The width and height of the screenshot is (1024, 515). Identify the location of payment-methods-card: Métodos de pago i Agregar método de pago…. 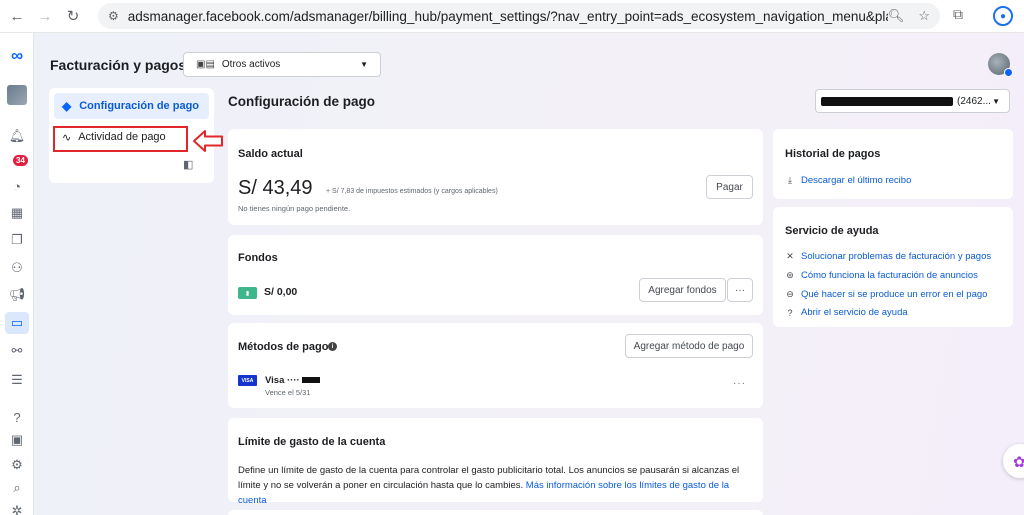
(495, 365).